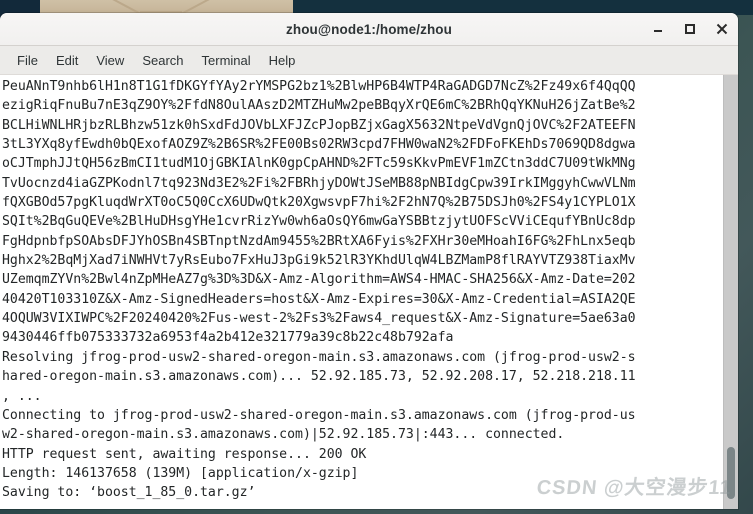  Describe the element at coordinates (27, 60) in the screenshot. I see `menu-item-file: File` at that location.